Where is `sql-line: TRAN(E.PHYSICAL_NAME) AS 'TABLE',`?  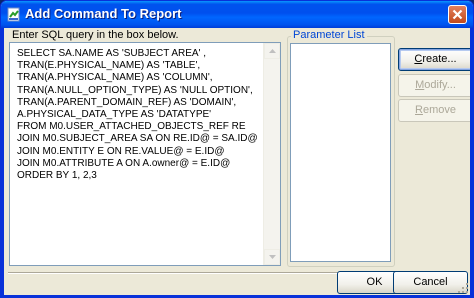 sql-line: TRAN(E.PHYSICAL_NAME) AS 'TABLE', is located at coordinates (109, 66).